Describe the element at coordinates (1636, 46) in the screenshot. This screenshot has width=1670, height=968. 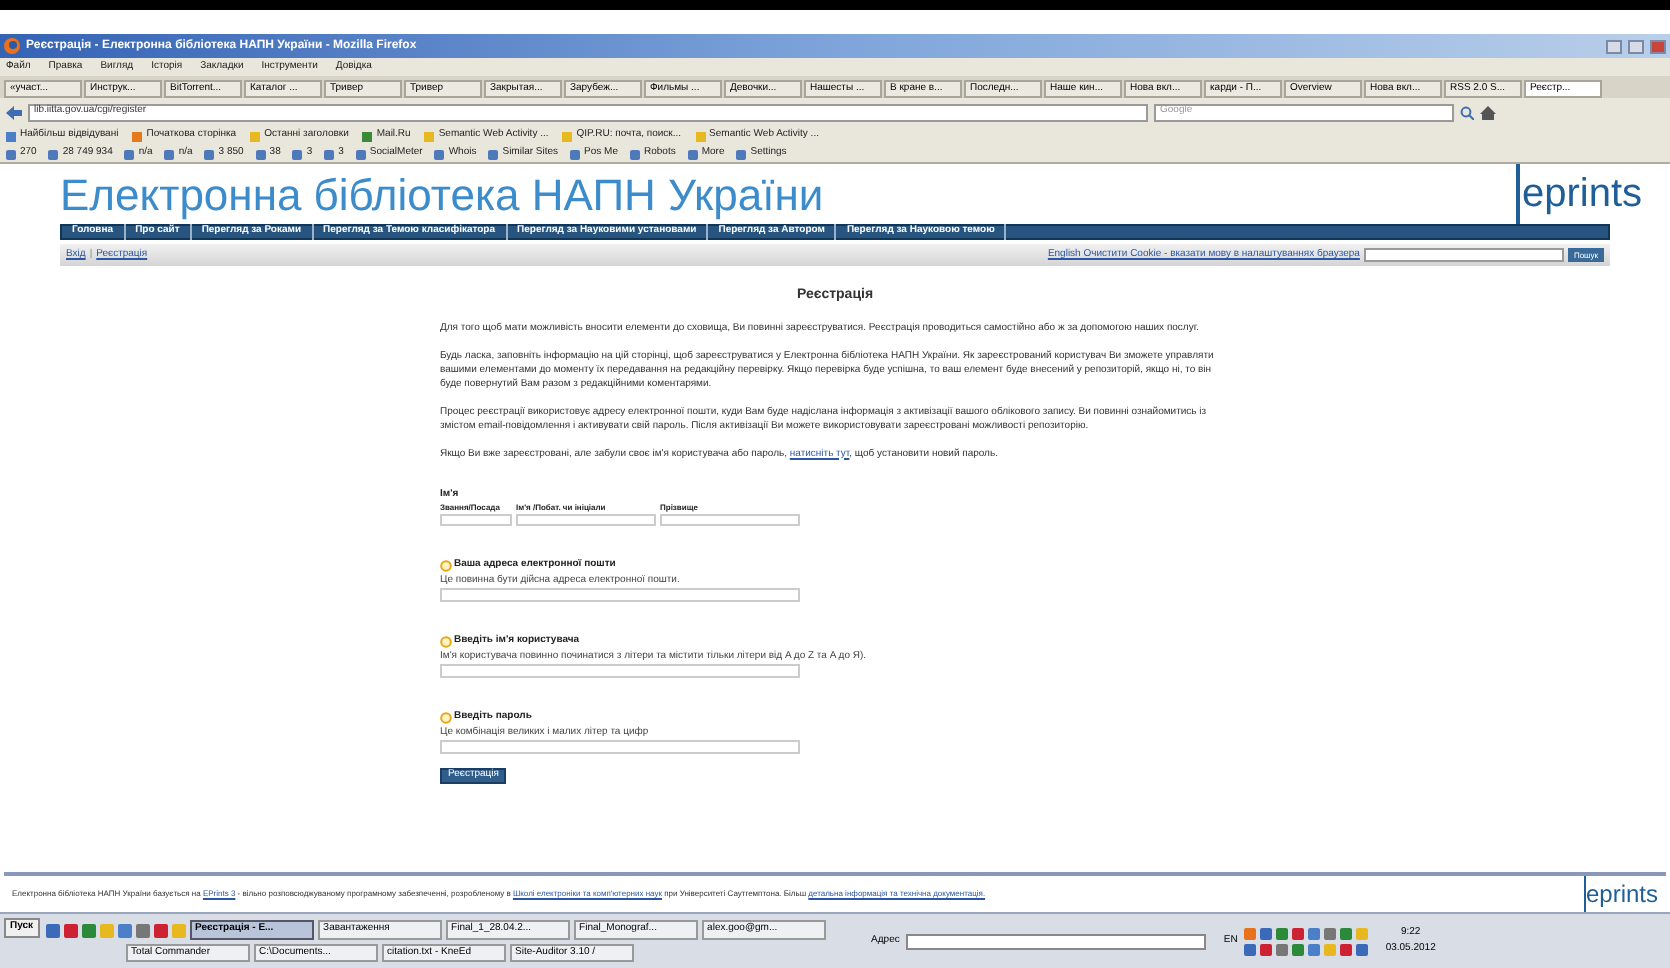
I see `maximize-button` at that location.